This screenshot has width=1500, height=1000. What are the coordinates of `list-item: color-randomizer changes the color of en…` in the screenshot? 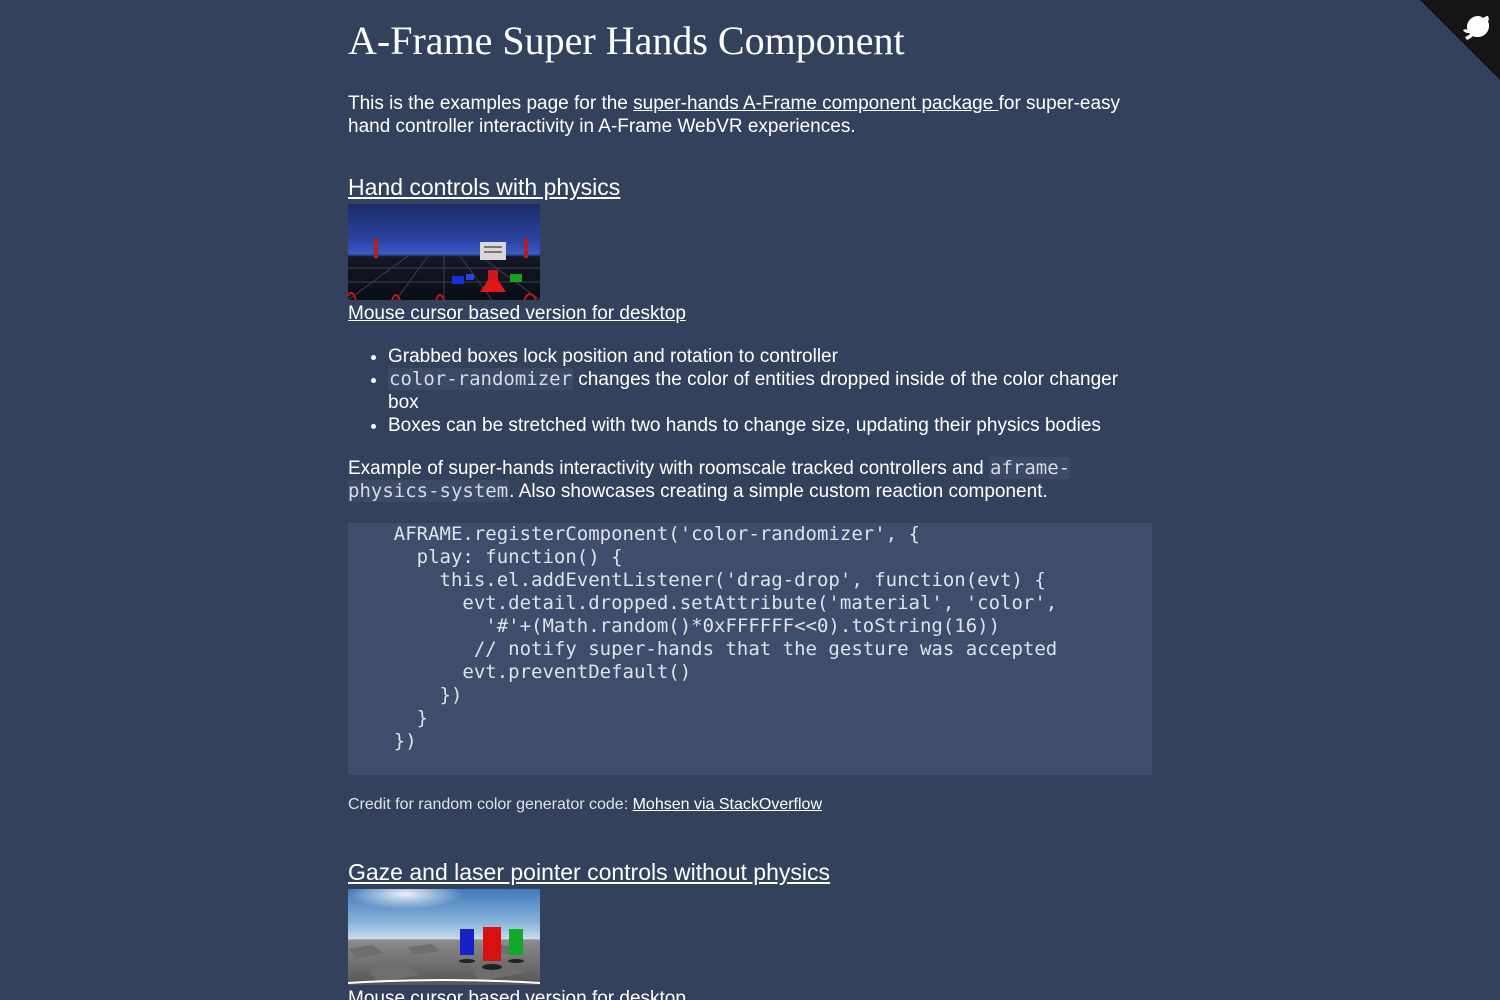 It's located at (770, 391).